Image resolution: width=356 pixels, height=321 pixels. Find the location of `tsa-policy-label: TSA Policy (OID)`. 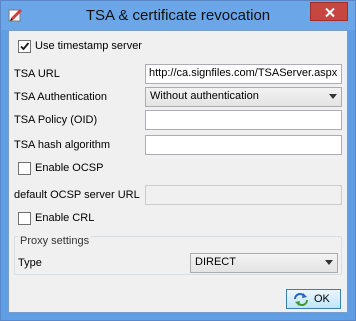

tsa-policy-label: TSA Policy (OID) is located at coordinates (56, 120).